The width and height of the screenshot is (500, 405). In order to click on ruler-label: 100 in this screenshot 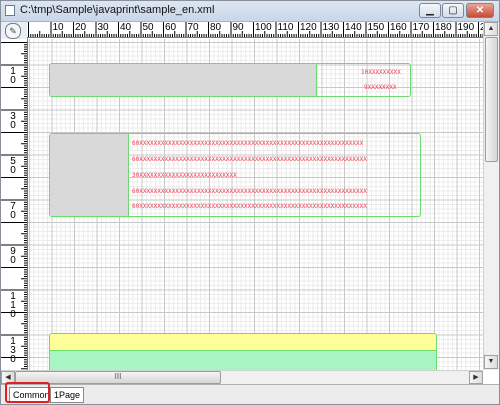, I will do `click(263, 27)`.